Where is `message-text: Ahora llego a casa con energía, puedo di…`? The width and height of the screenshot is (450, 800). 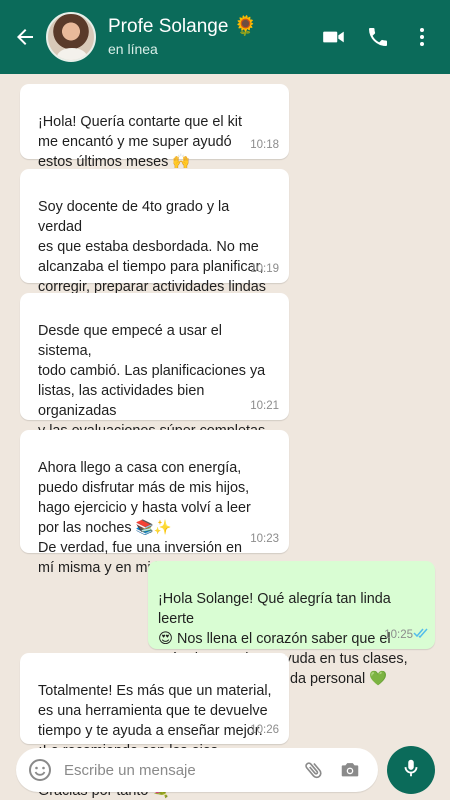 message-text: Ahora llego a casa con energía, puedo di… is located at coordinates (144, 518).